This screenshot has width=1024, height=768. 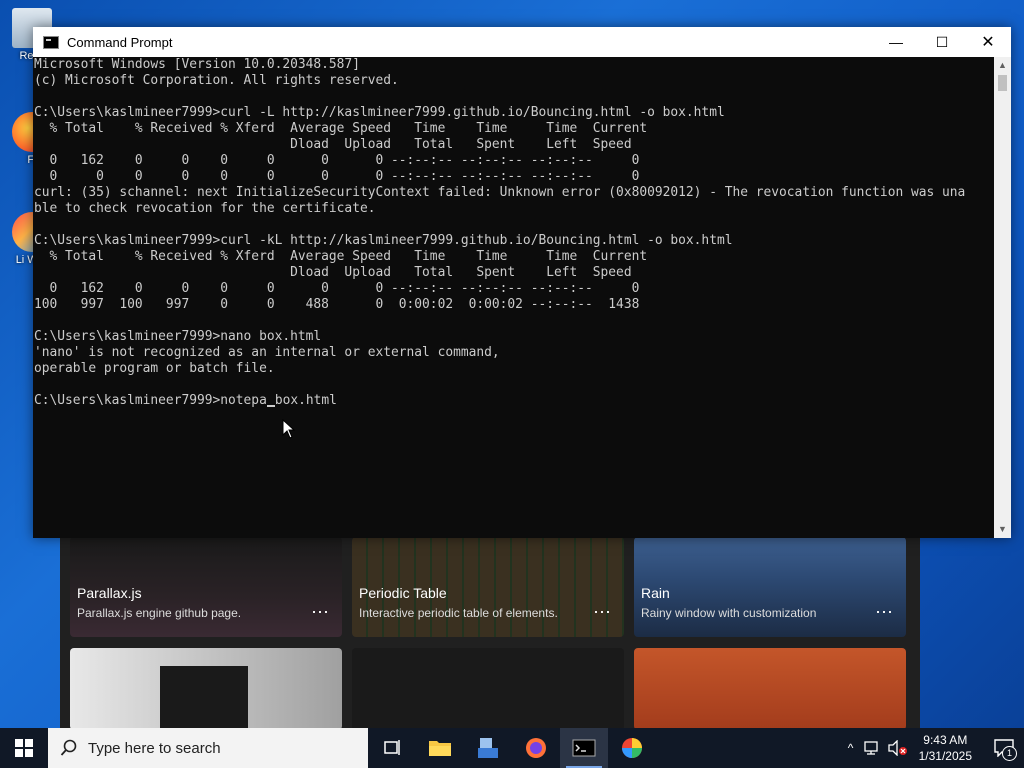 What do you see at coordinates (896, 42) in the screenshot?
I see `minimize-button: —` at bounding box center [896, 42].